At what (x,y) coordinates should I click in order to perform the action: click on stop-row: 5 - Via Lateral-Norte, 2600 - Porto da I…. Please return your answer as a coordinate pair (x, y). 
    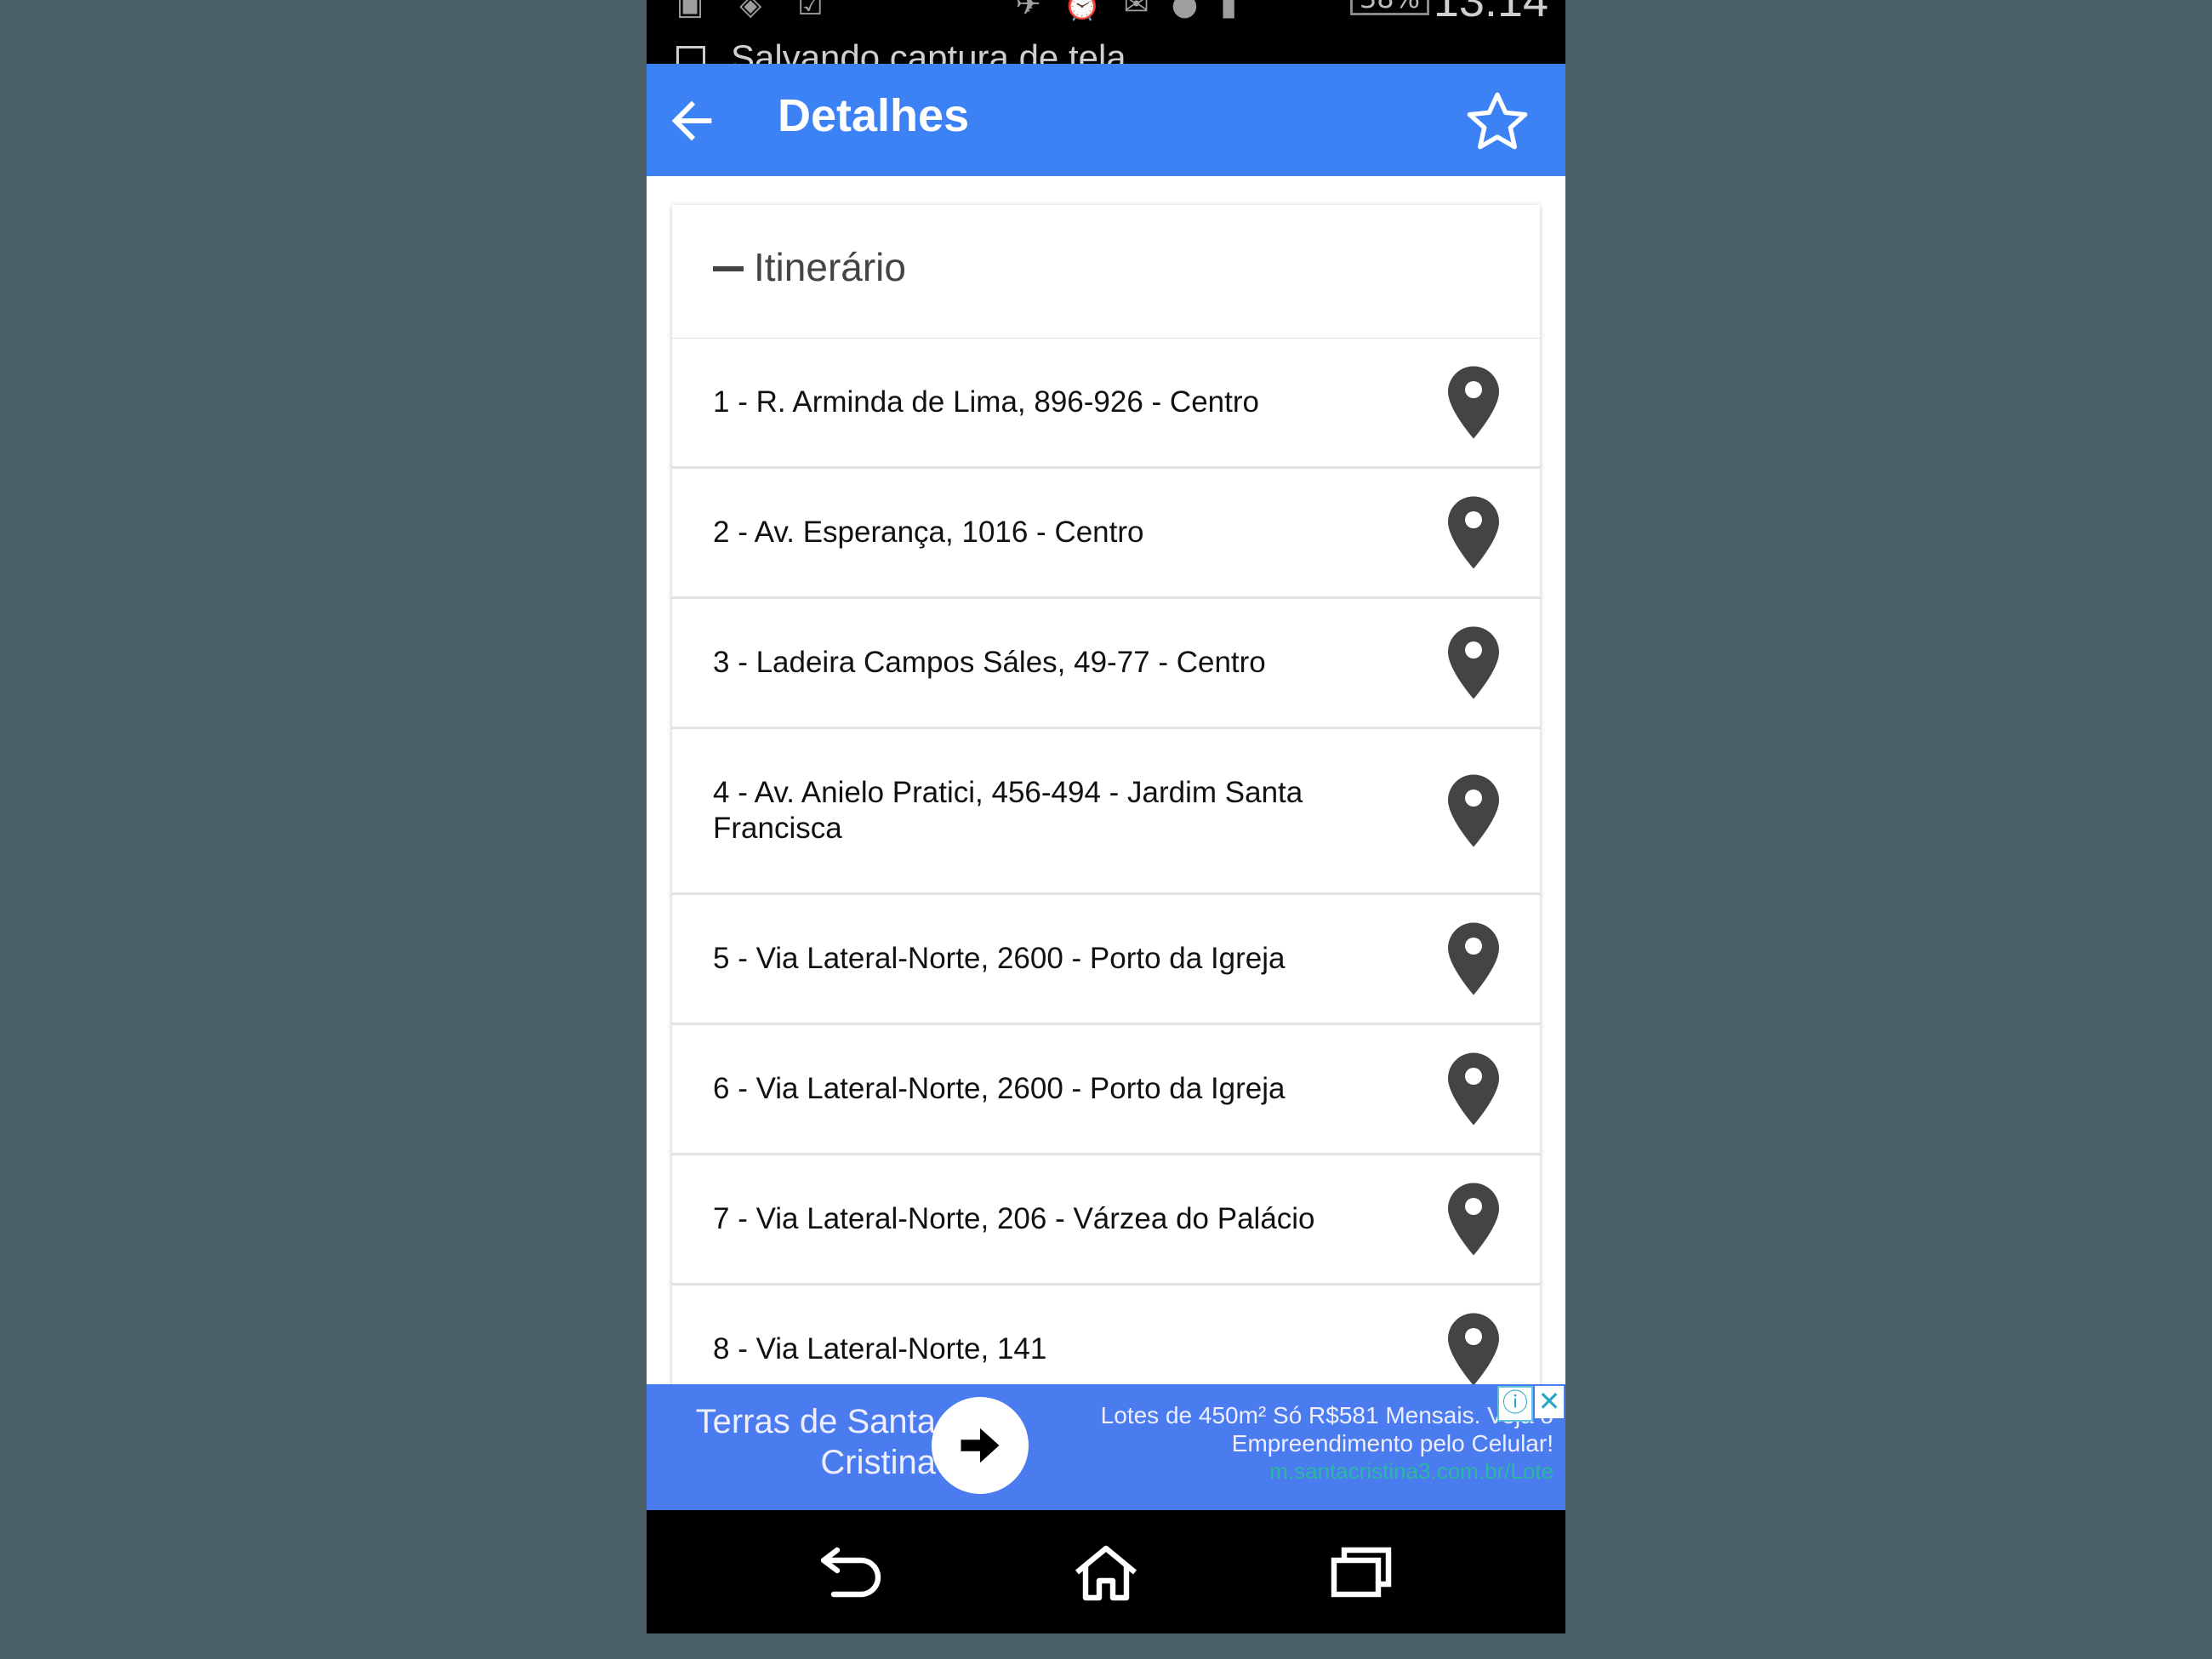
    Looking at the image, I should click on (1106, 960).